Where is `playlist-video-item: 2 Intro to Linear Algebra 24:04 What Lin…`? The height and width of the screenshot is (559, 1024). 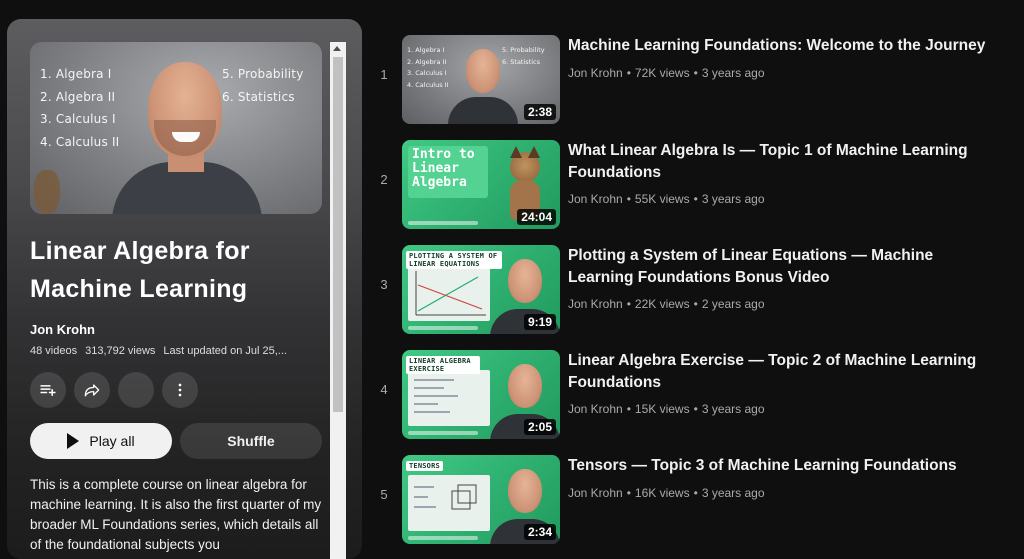
playlist-video-item: 2 Intro to Linear Algebra 24:04 What Lin… is located at coordinates (690, 186).